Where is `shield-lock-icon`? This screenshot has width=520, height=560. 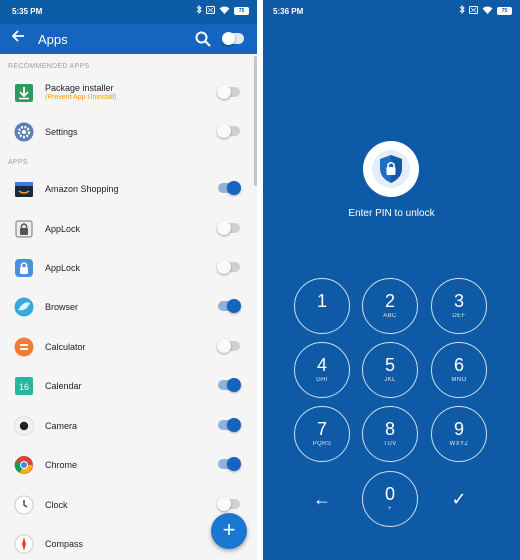
shield-lock-icon is located at coordinates (391, 169).